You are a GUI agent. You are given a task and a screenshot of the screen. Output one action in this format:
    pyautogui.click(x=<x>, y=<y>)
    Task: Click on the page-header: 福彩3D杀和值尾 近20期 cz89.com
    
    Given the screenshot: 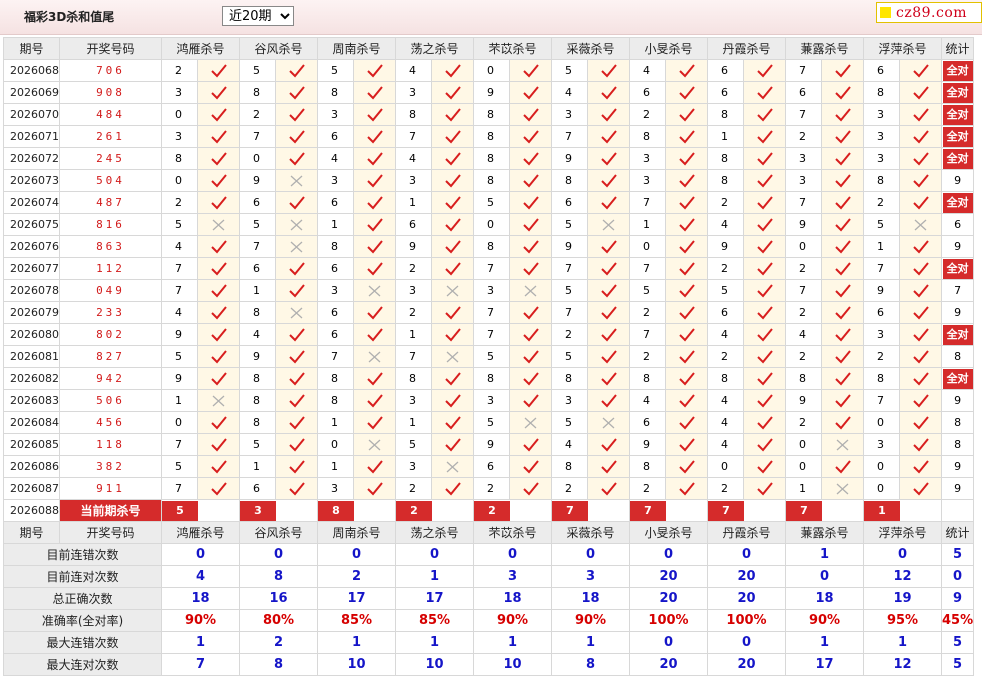 What is the action you would take?
    pyautogui.click(x=491, y=17)
    